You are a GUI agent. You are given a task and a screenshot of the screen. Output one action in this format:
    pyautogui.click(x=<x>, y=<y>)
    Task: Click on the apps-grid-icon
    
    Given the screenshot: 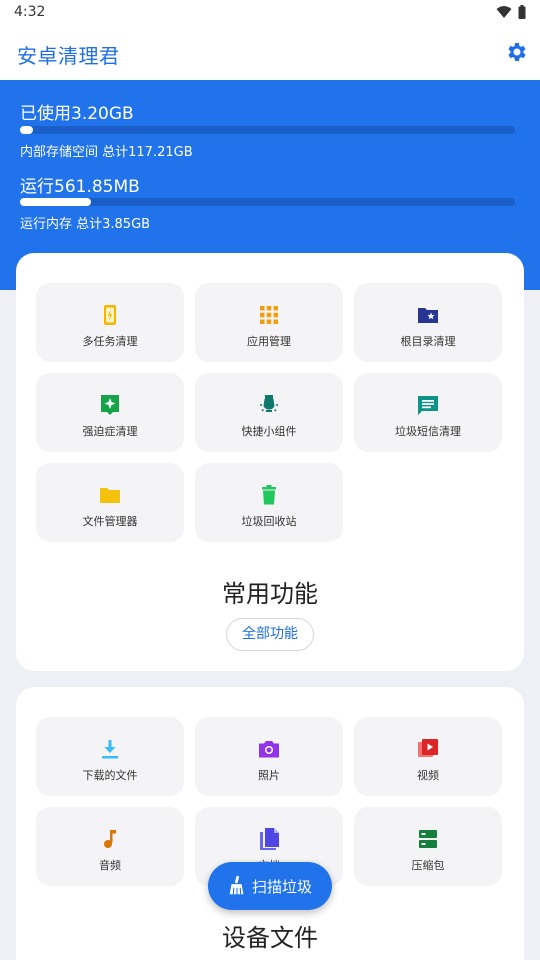 What is the action you would take?
    pyautogui.click(x=269, y=315)
    